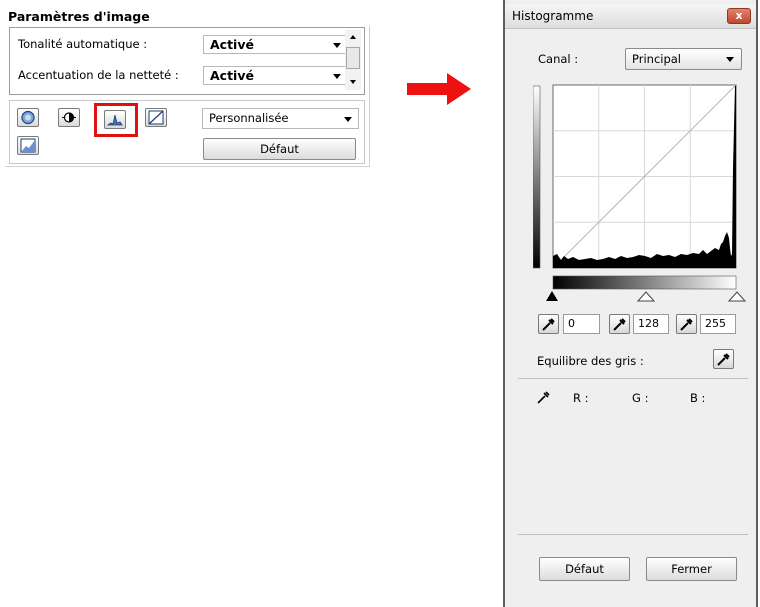 The image size is (760, 607). What do you see at coordinates (630, 16) in the screenshot?
I see `dialog-titlebar: Histogramme x` at bounding box center [630, 16].